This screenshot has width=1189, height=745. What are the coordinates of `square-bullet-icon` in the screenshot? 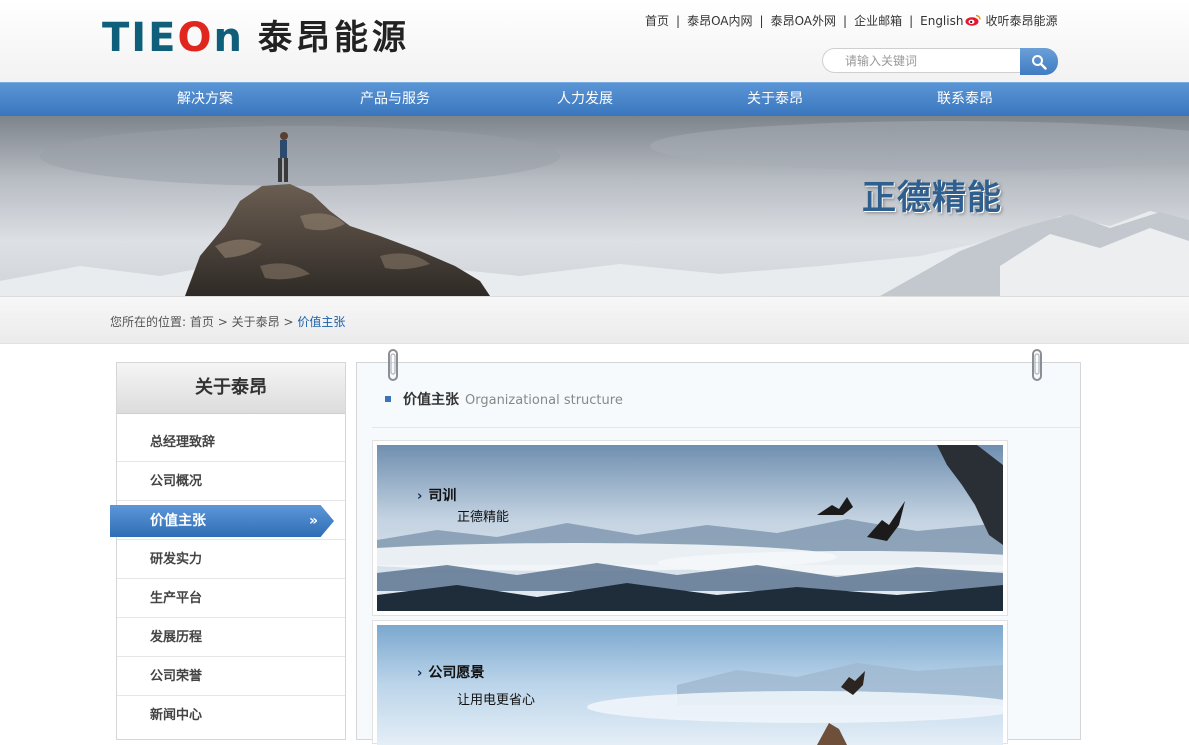 It's located at (388, 399).